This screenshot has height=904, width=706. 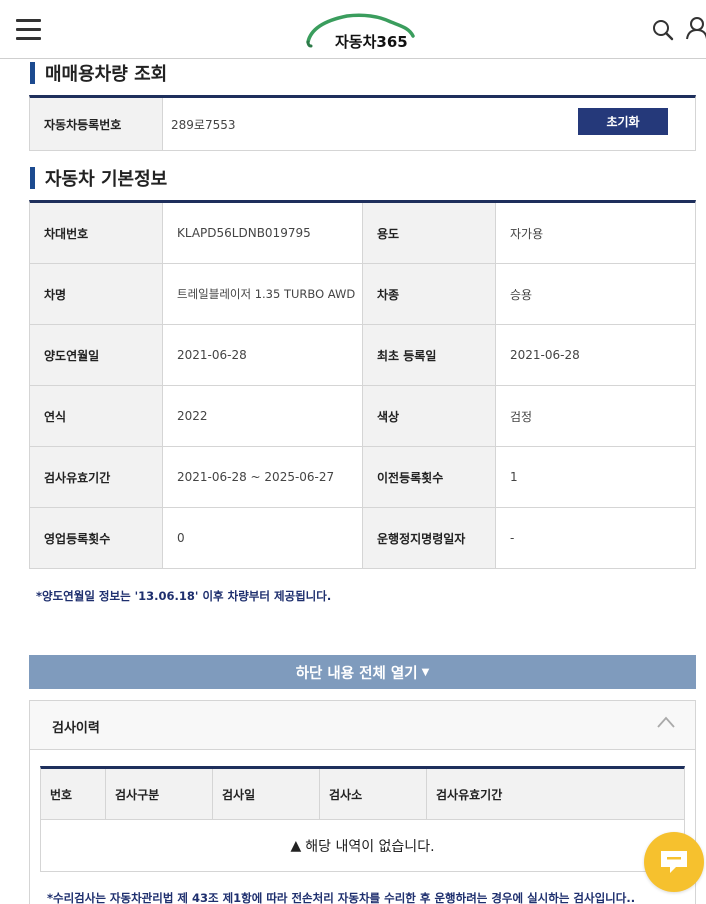 I want to click on lookup-title: 매매용차량 조회, so click(x=106, y=74).